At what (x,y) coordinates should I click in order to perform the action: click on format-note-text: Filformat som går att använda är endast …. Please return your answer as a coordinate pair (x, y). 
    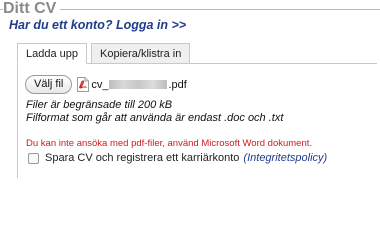
    Looking at the image, I should click on (155, 118).